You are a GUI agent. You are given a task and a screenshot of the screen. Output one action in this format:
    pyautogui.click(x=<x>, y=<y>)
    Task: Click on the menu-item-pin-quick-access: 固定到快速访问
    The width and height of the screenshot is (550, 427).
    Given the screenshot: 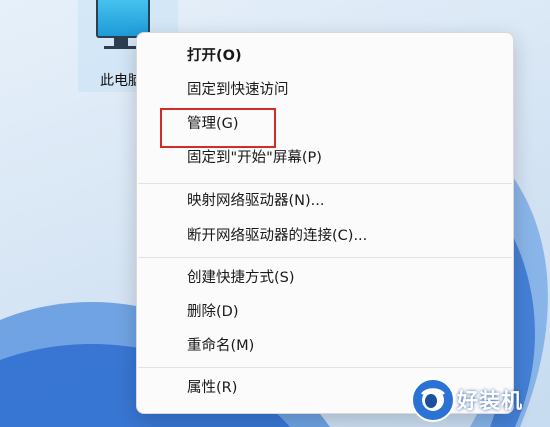 What is the action you would take?
    pyautogui.click(x=238, y=90)
    